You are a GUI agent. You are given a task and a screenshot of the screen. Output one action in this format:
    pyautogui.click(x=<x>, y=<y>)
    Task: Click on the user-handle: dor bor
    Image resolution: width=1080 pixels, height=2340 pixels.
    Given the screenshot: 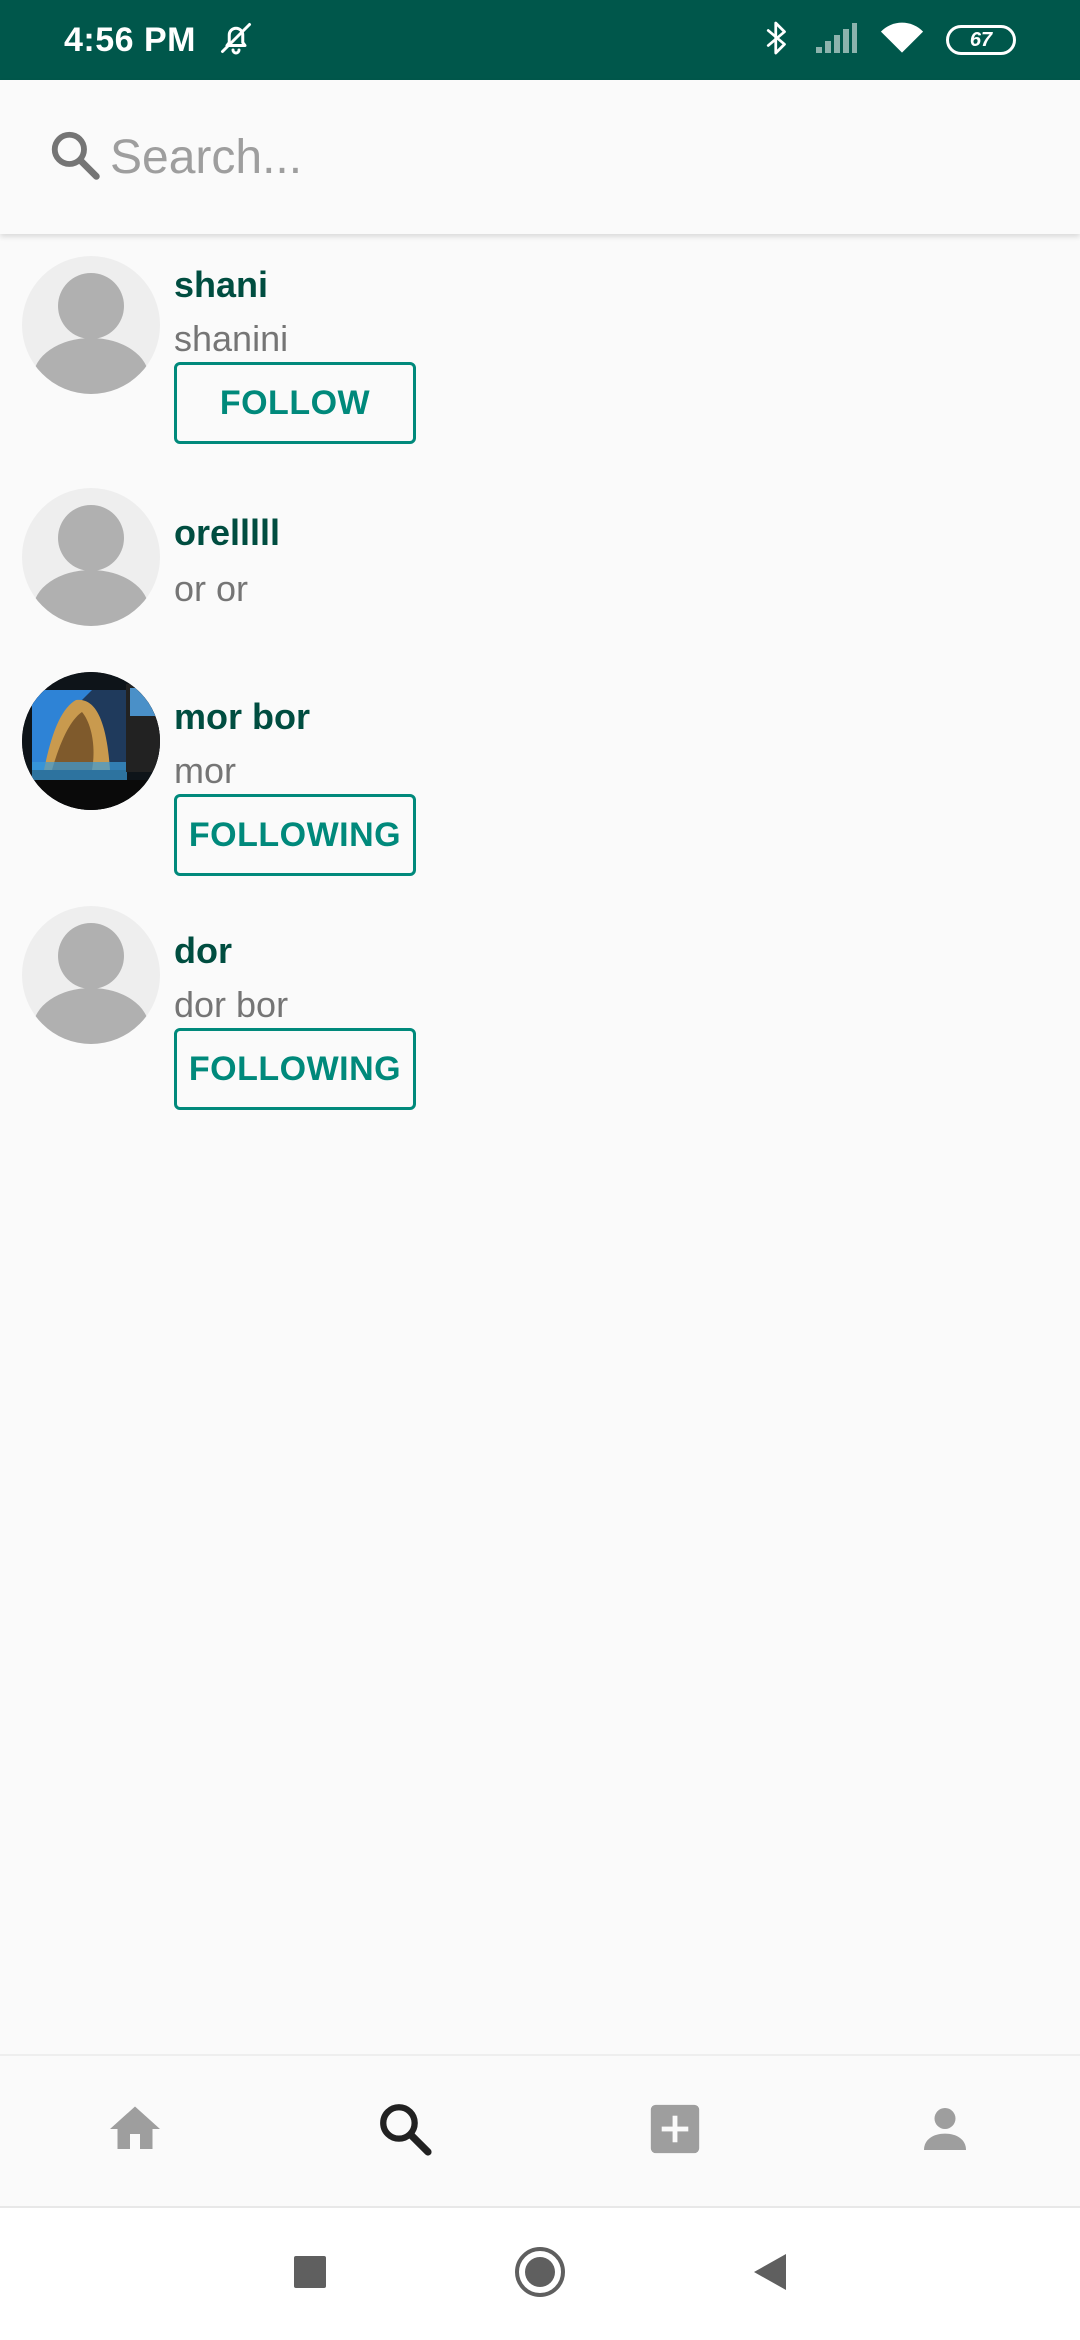 What is the action you would take?
    pyautogui.click(x=231, y=1004)
    